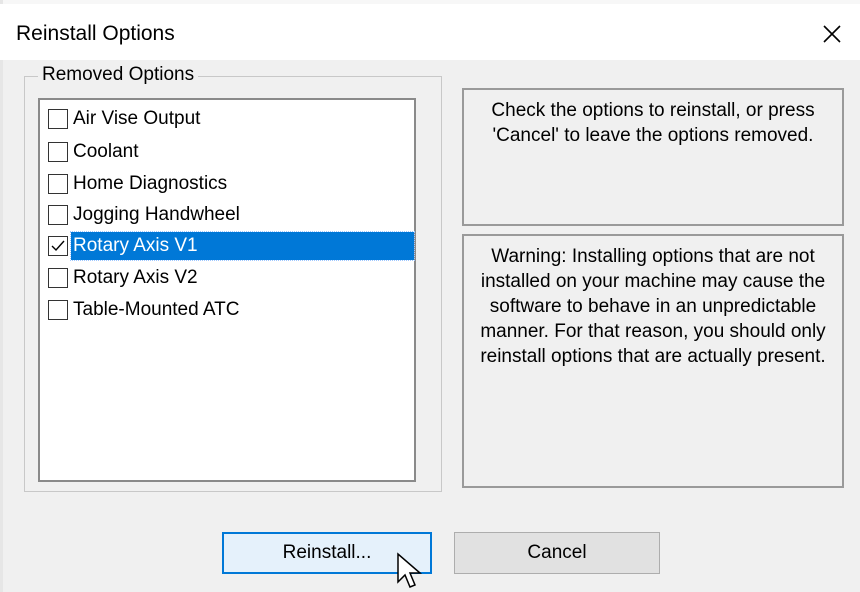 The height and width of the screenshot is (592, 860). I want to click on list-item: Air Vise Output, so click(125, 119).